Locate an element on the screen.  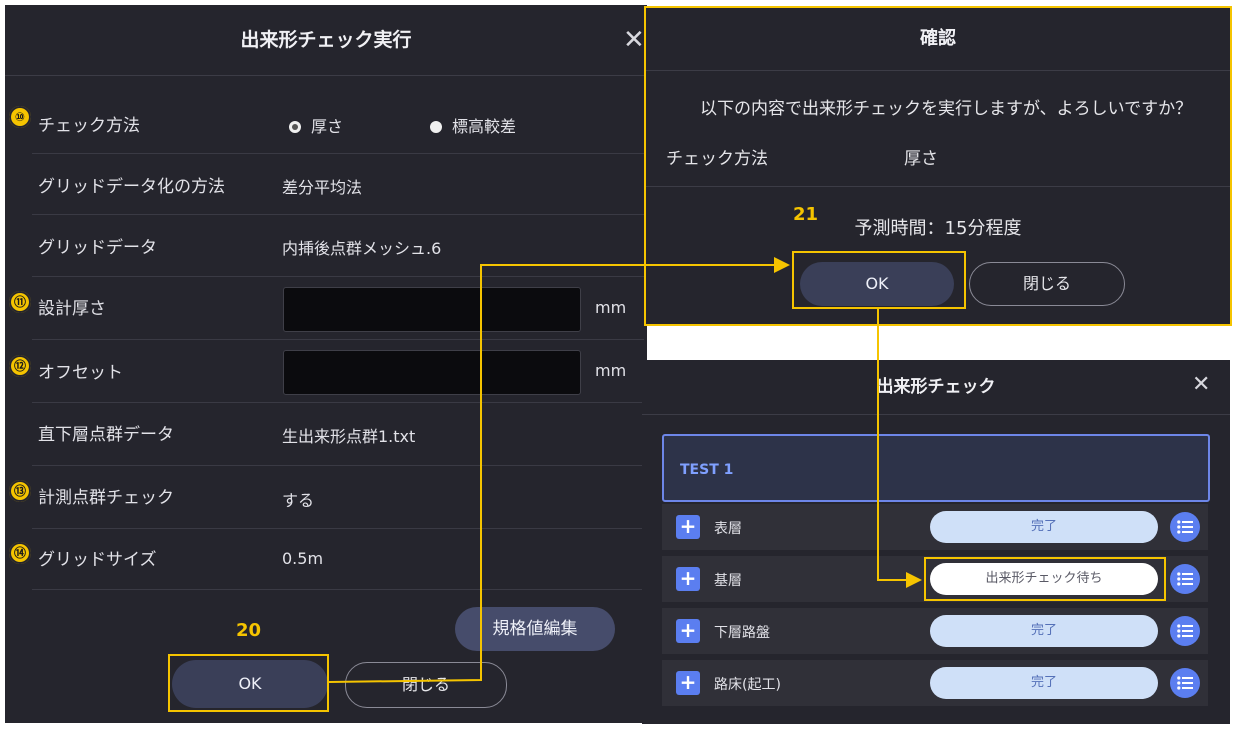
divider is located at coordinates (938, 186).